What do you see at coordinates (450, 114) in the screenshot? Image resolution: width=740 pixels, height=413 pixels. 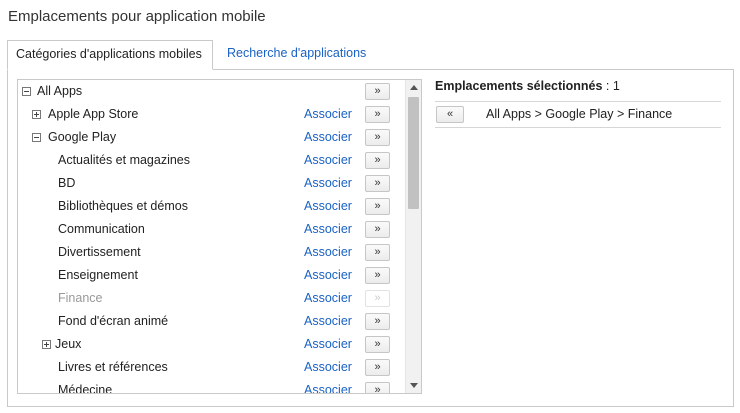 I see `remove-button: «` at bounding box center [450, 114].